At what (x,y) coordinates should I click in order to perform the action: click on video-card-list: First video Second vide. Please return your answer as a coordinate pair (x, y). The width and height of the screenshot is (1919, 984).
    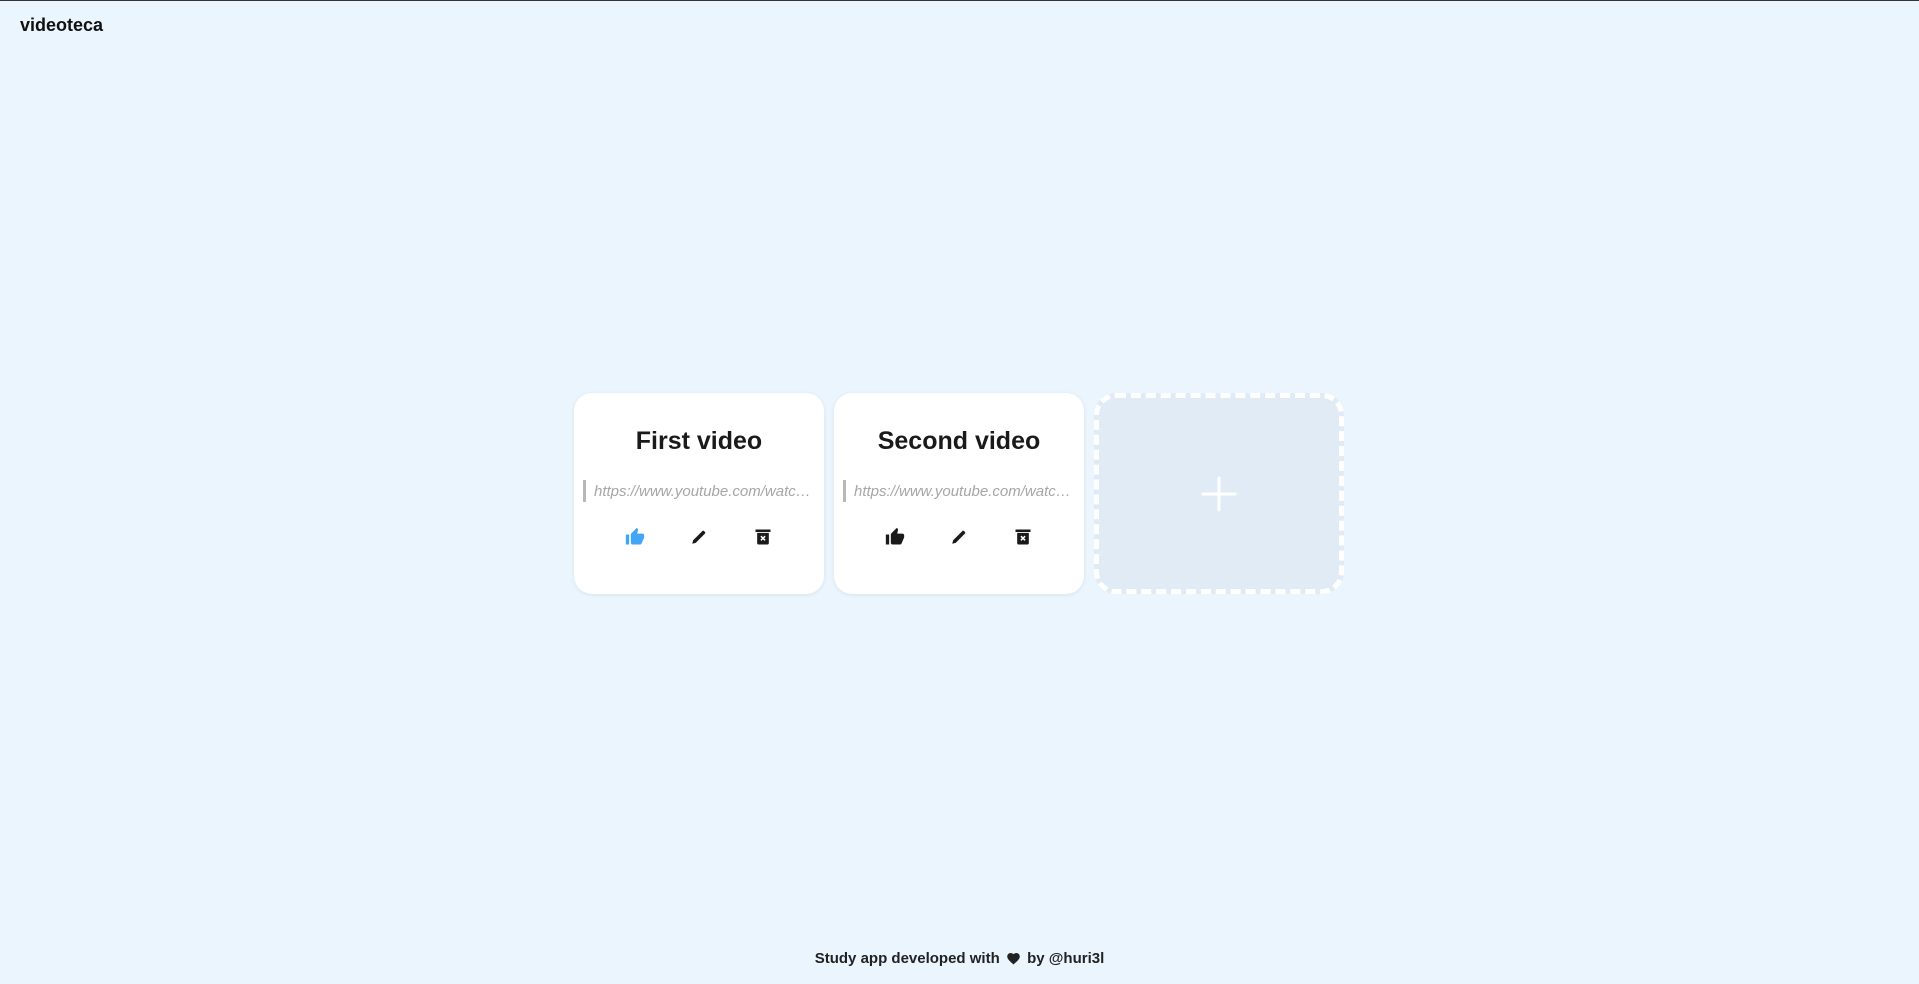
    Looking at the image, I should click on (959, 493).